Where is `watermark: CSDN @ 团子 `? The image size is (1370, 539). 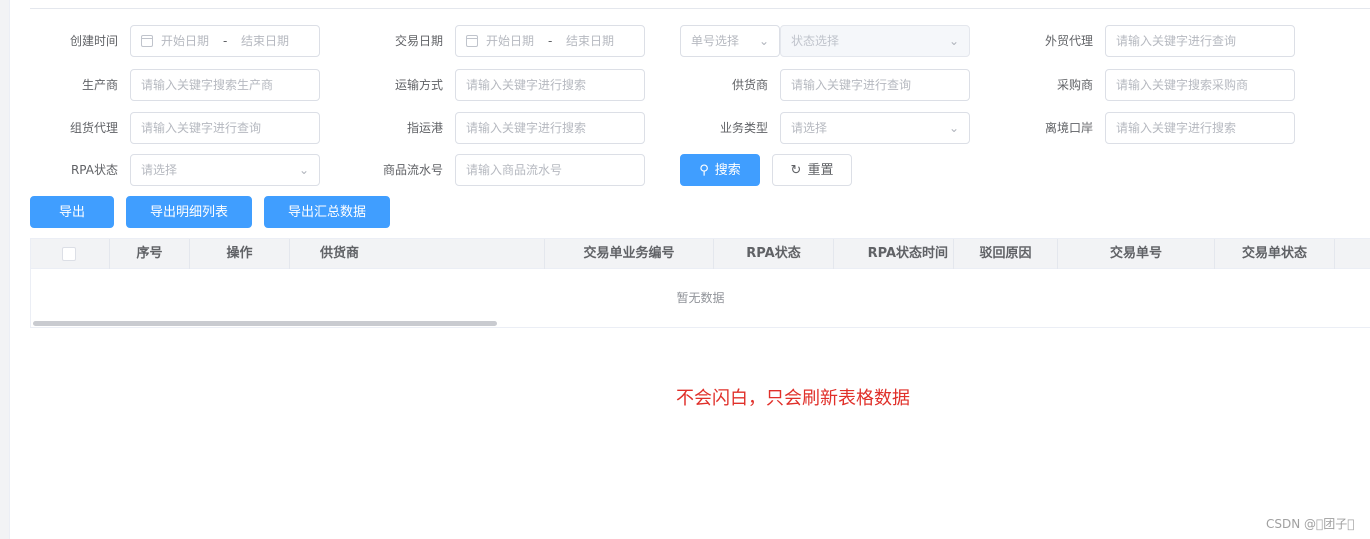 watermark: CSDN @ 团子  is located at coordinates (1310, 524).